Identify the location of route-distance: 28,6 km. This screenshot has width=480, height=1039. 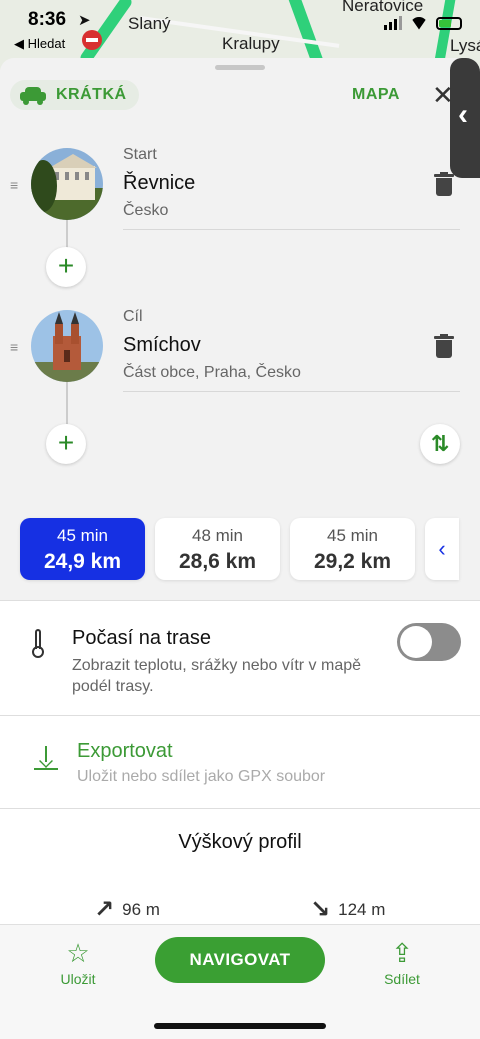
(217, 561).